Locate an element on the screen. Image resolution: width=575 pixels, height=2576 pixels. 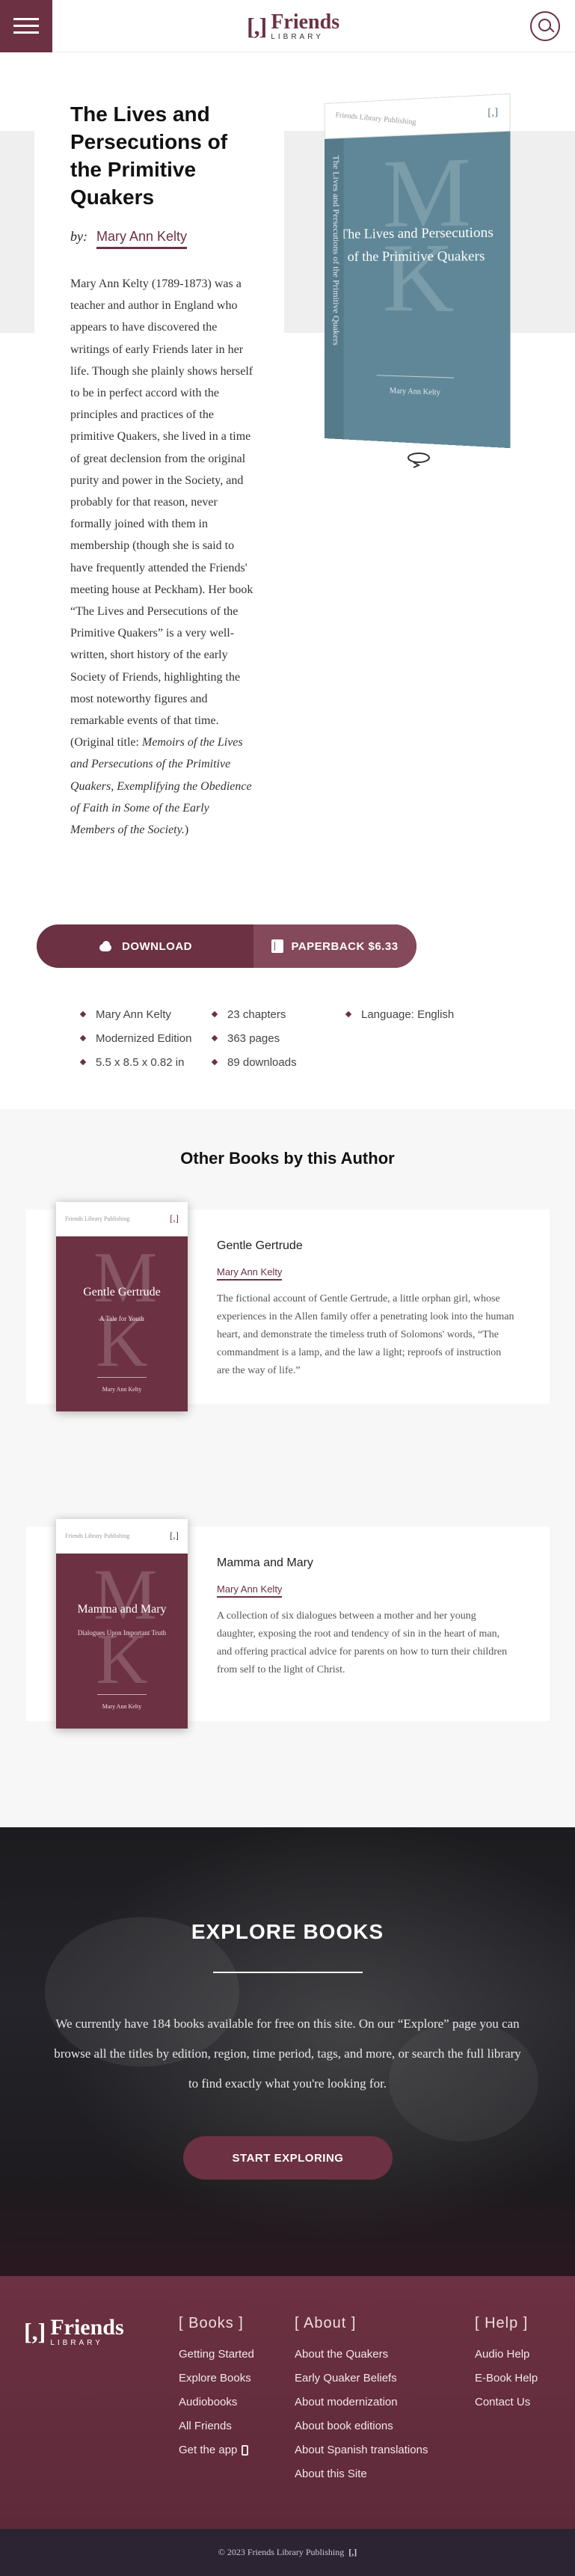
book-actions: DOWNLOAD PAPERBACK $6.33 is located at coordinates (226, 946).